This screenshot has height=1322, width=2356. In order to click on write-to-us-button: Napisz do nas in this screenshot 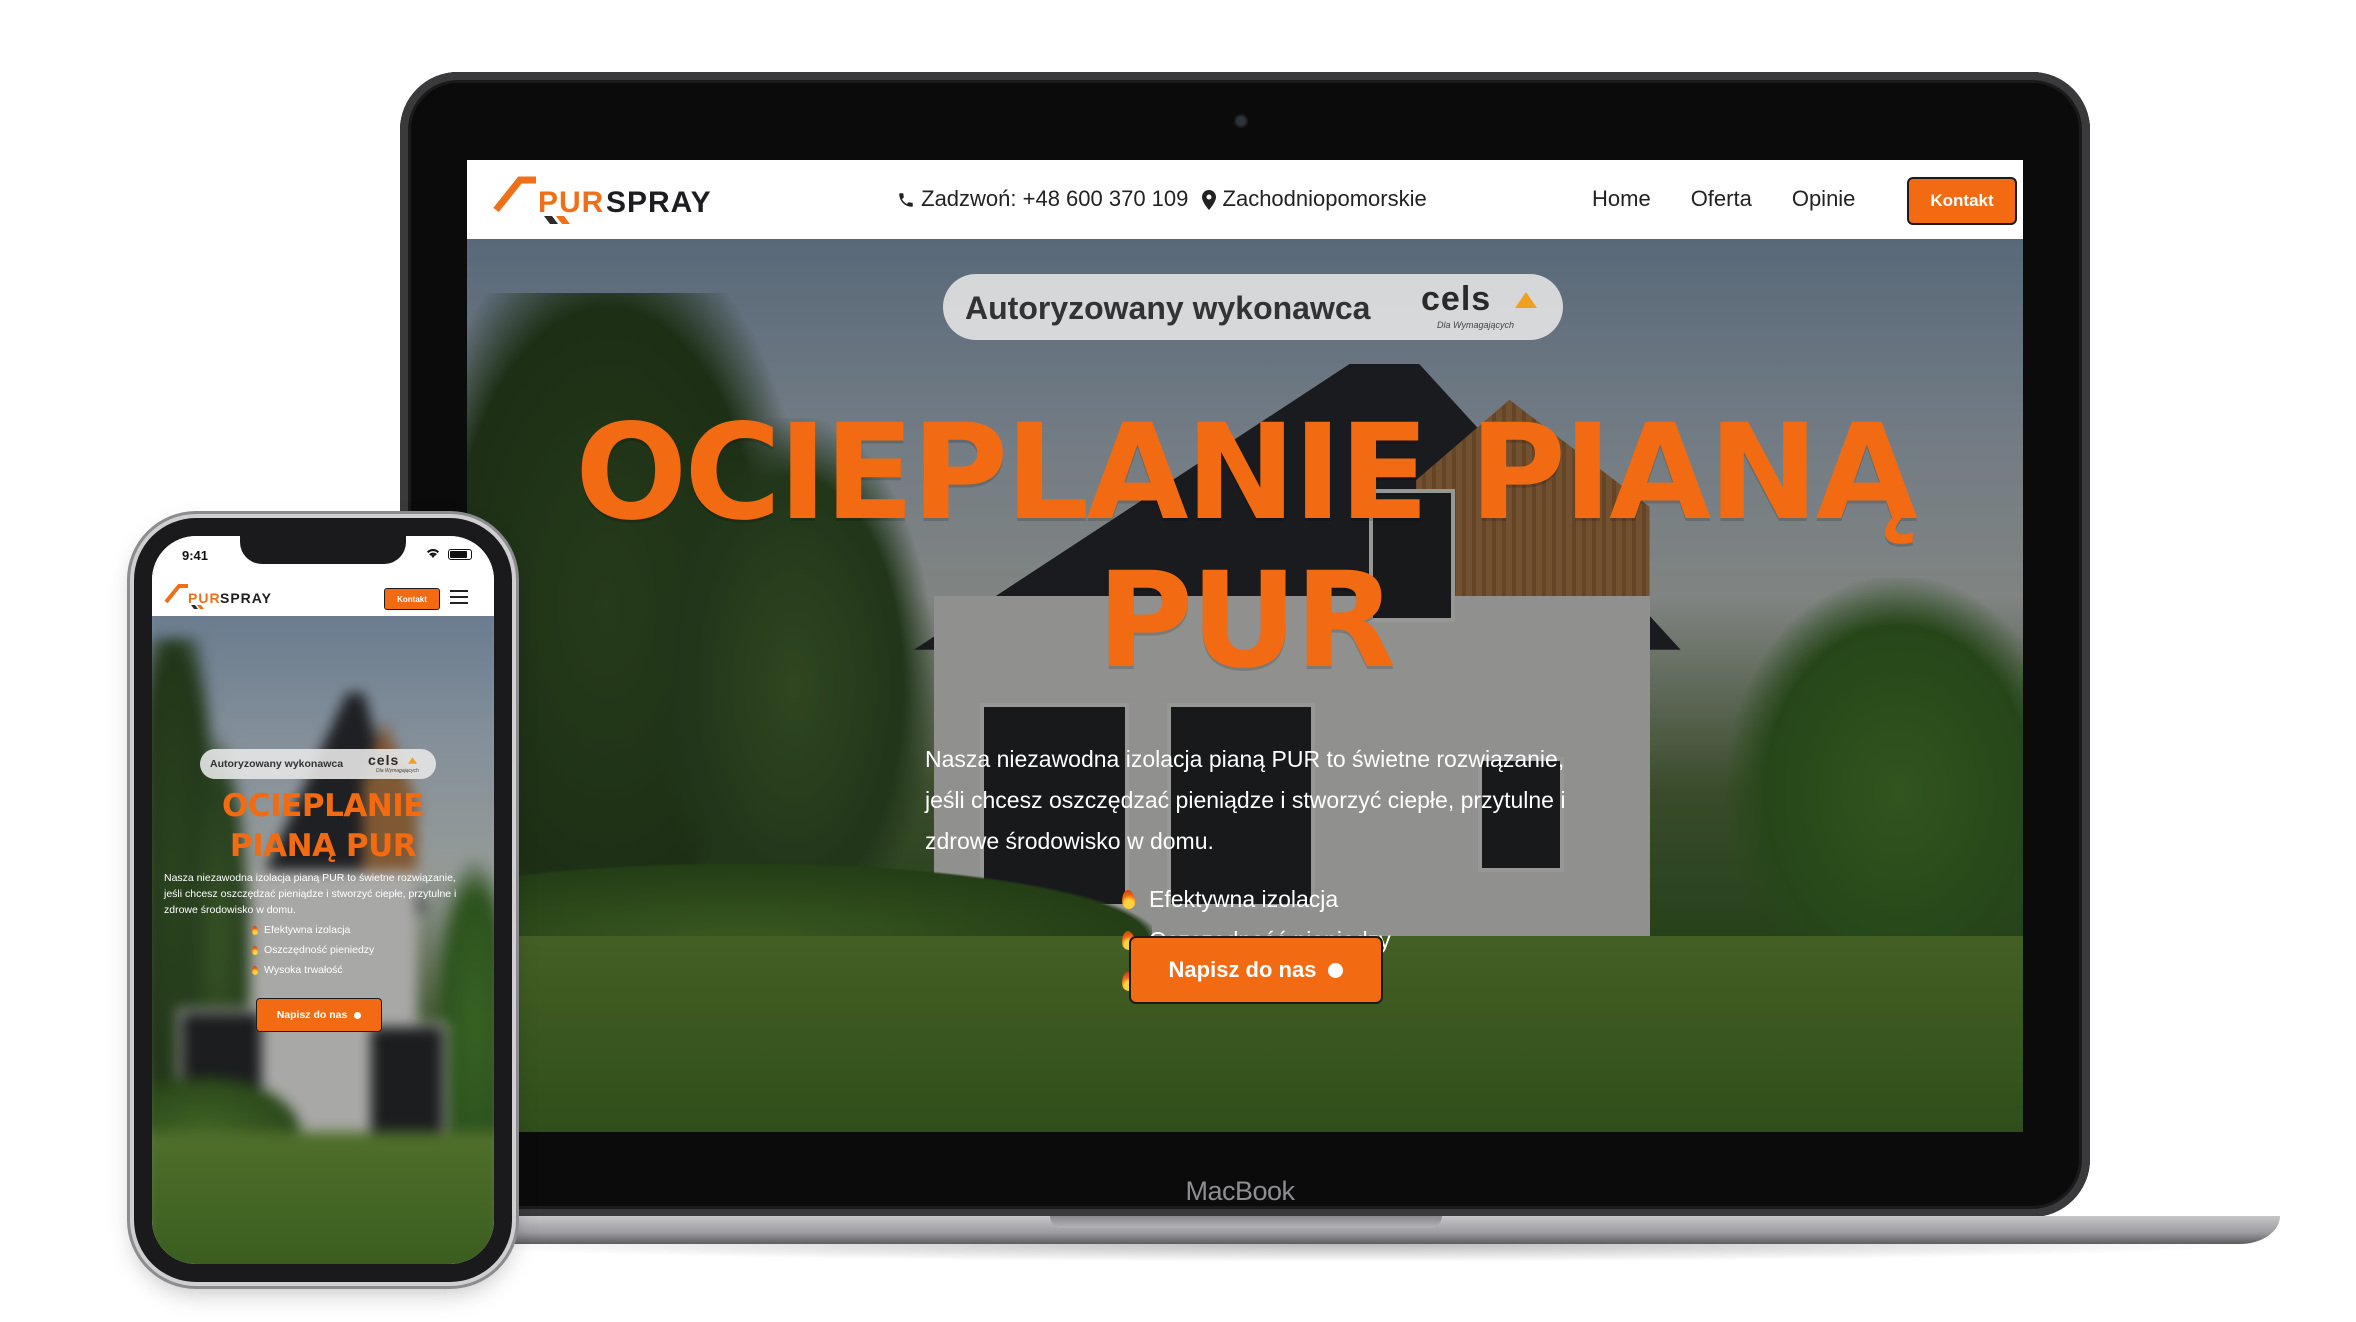, I will do `click(1256, 970)`.